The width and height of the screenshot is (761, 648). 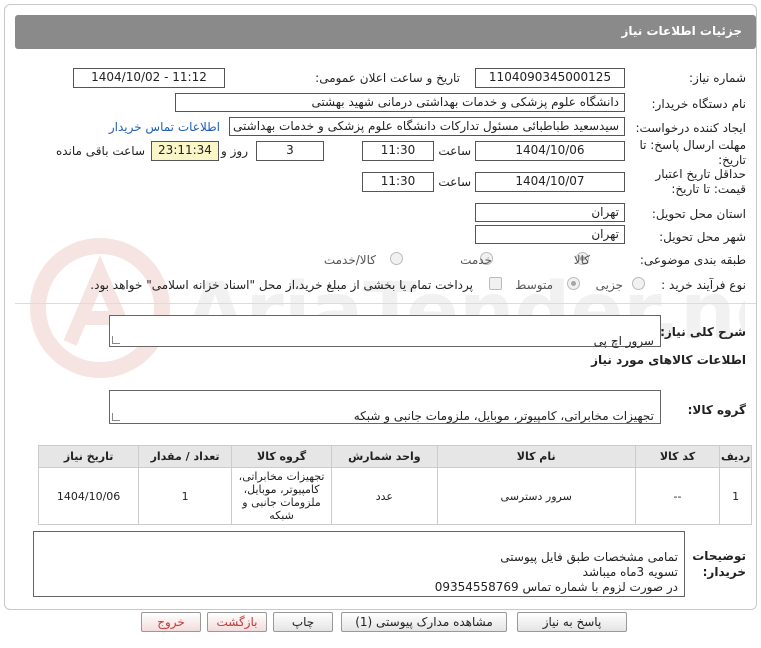 I want to click on panel-header: جزئیات اطلاعات نیاز, so click(x=385, y=32).